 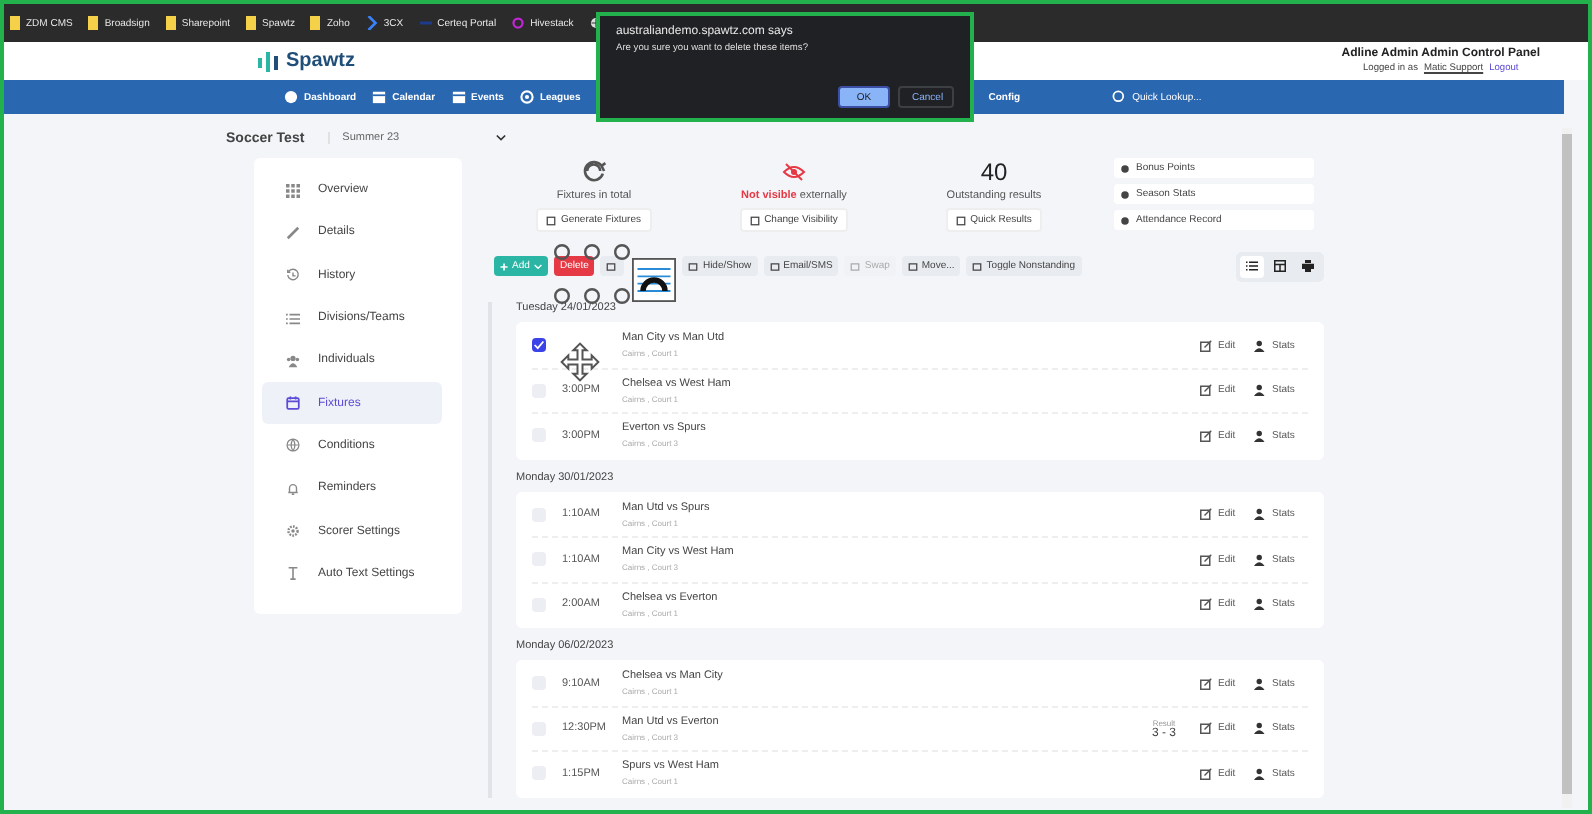 What do you see at coordinates (371, 23) in the screenshot?
I see `chevron-icon` at bounding box center [371, 23].